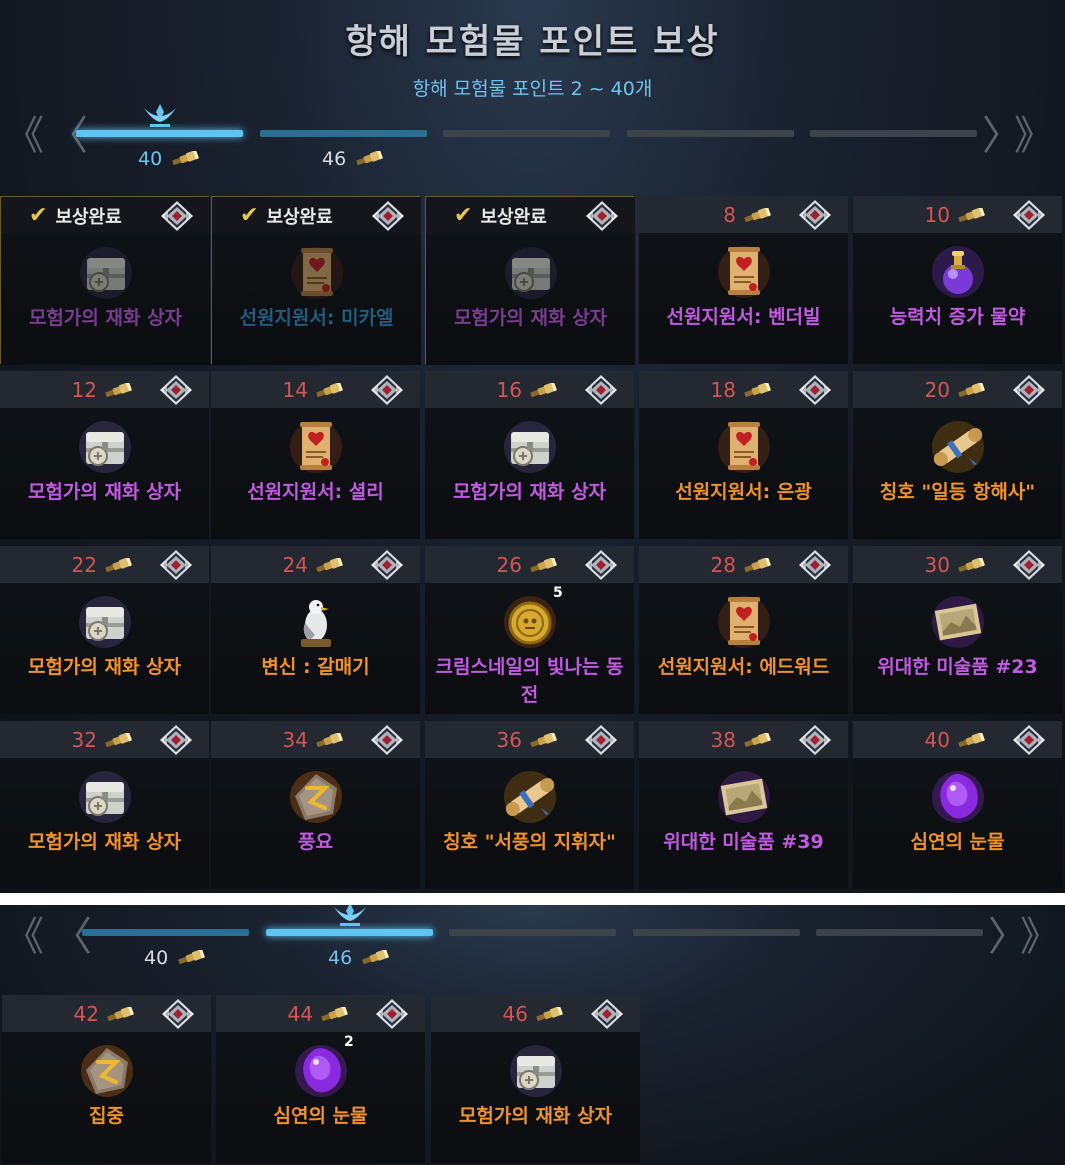 This screenshot has width=1065, height=1165. I want to click on reward-slot: 42 집중, so click(106, 1079).